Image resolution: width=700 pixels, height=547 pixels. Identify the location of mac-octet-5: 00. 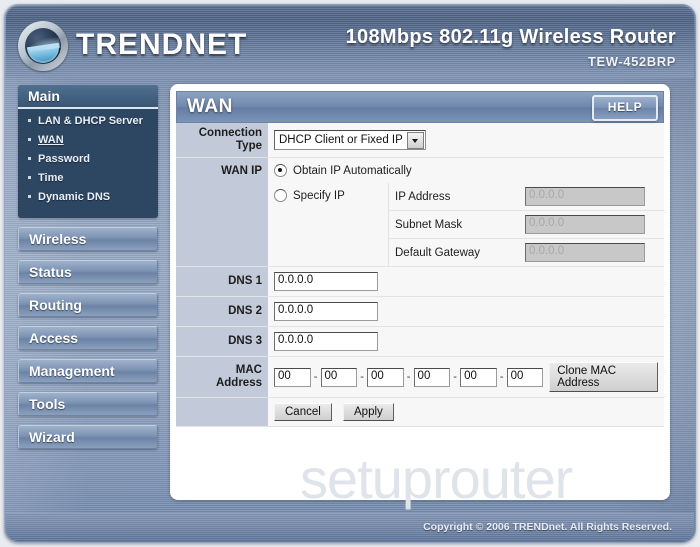
(478, 377).